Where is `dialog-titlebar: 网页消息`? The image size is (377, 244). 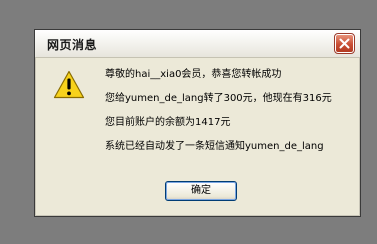 dialog-titlebar: 网页消息 is located at coordinates (197, 44).